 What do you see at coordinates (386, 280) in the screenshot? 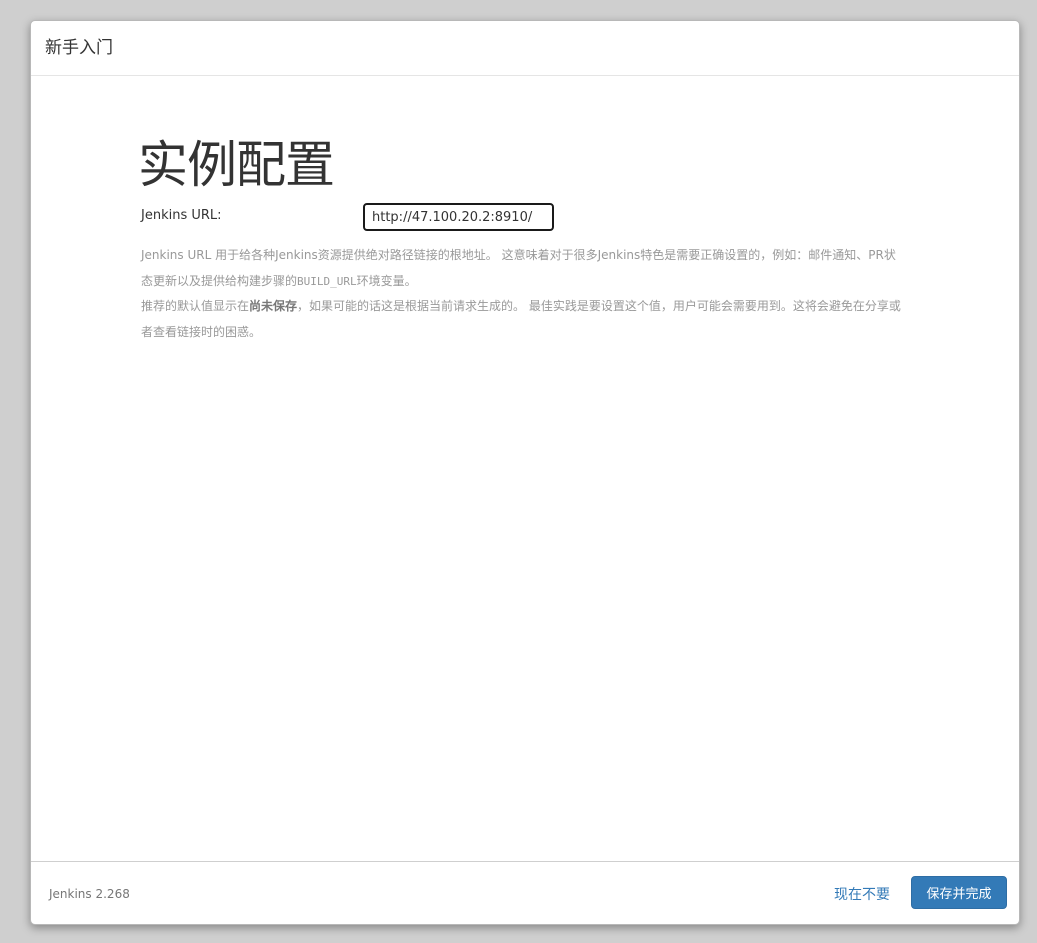
I see `help-p1-suffix: 环境变量。` at bounding box center [386, 280].